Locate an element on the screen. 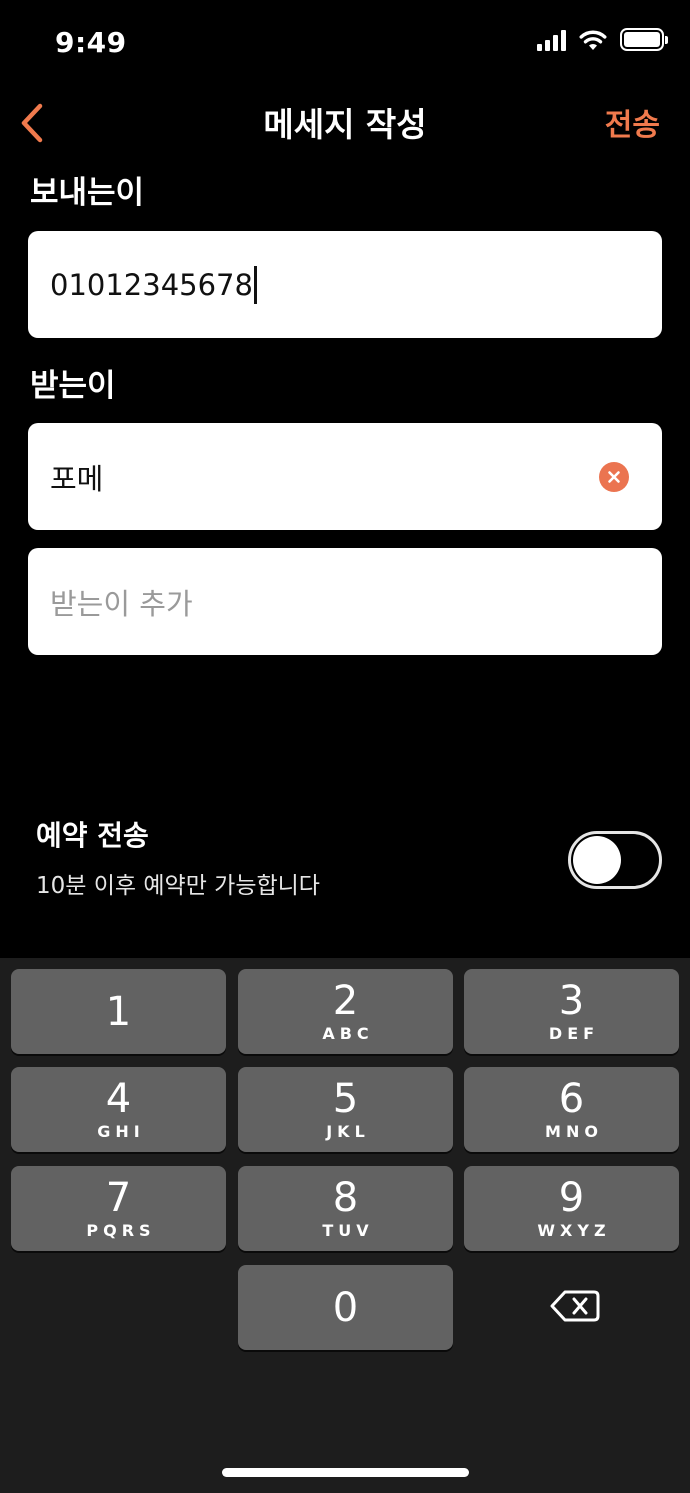 The width and height of the screenshot is (690, 1493). sender-phone-field: 01012345678 is located at coordinates (345, 284).